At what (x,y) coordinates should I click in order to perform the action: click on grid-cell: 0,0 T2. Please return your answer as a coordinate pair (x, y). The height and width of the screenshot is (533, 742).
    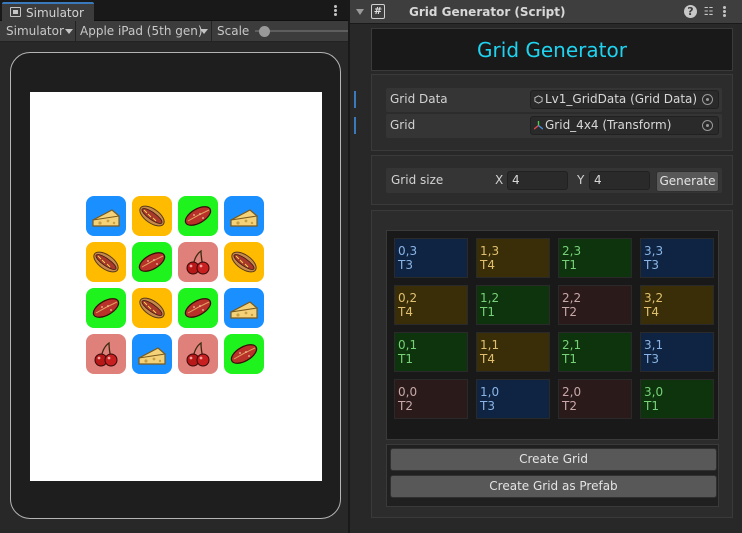
    Looking at the image, I should click on (431, 399).